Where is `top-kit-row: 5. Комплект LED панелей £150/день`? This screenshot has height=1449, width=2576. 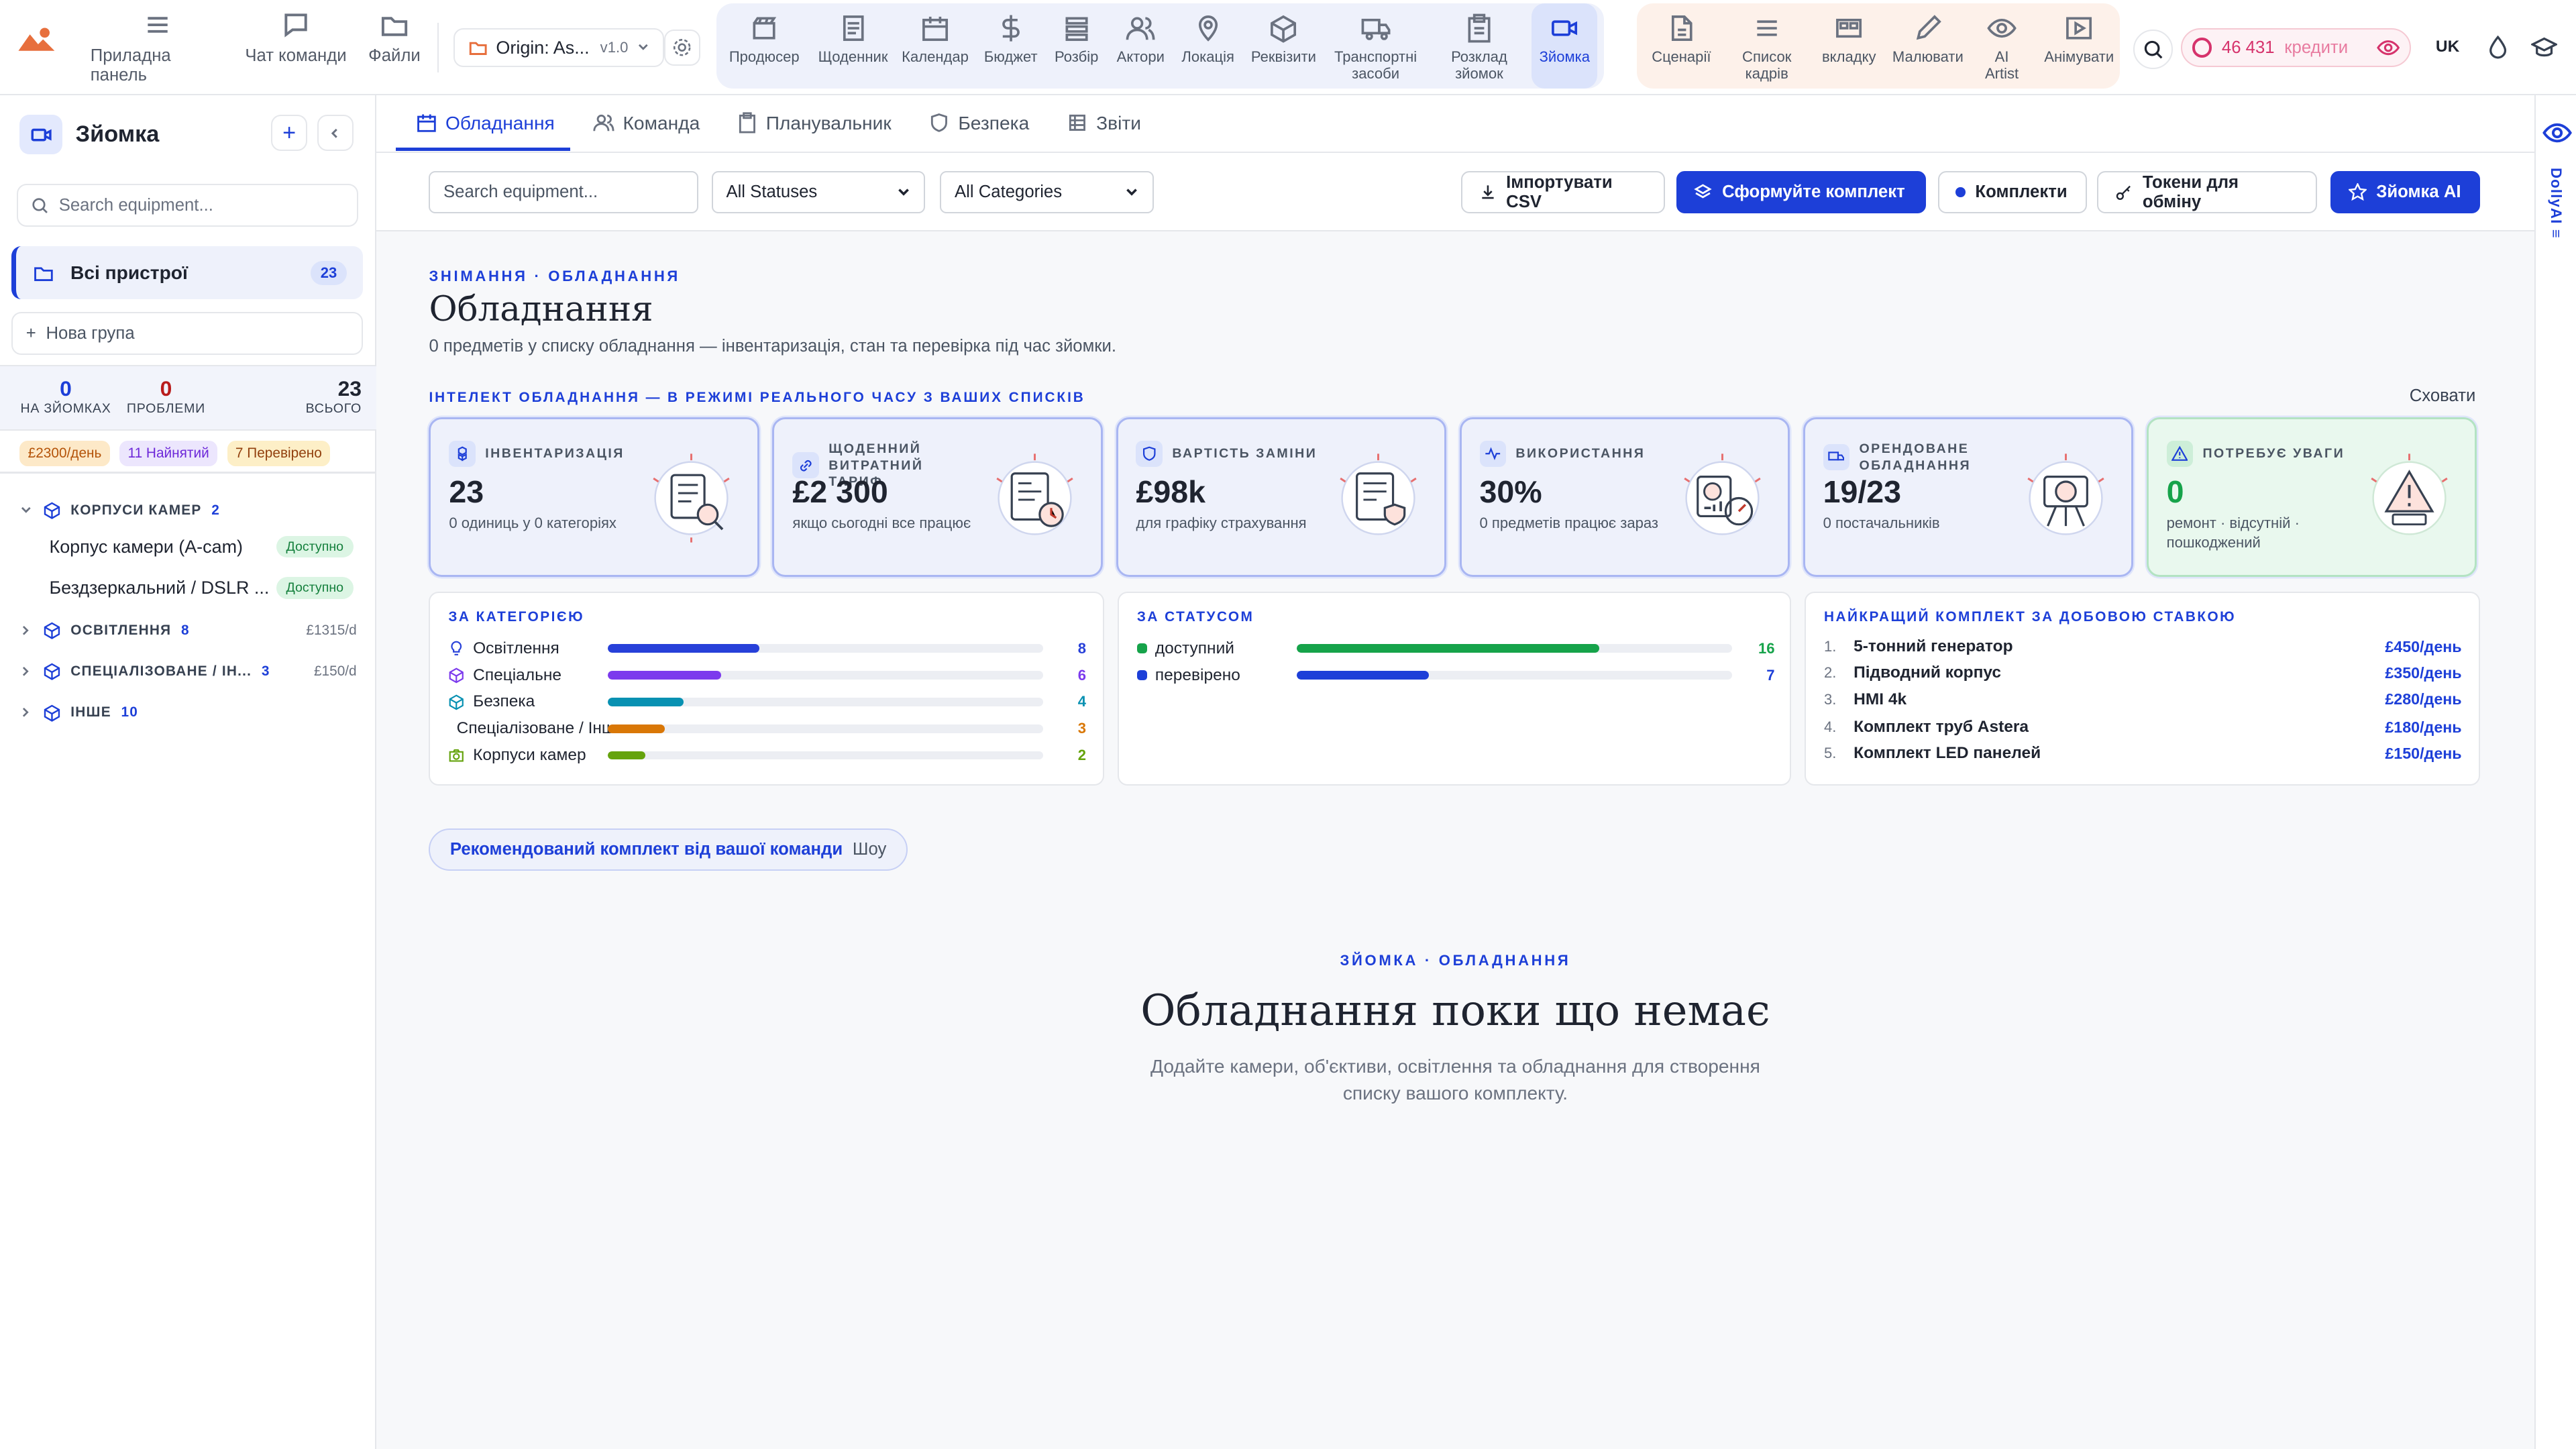
top-kit-row: 5. Комплект LED панелей £150/день is located at coordinates (2143, 753).